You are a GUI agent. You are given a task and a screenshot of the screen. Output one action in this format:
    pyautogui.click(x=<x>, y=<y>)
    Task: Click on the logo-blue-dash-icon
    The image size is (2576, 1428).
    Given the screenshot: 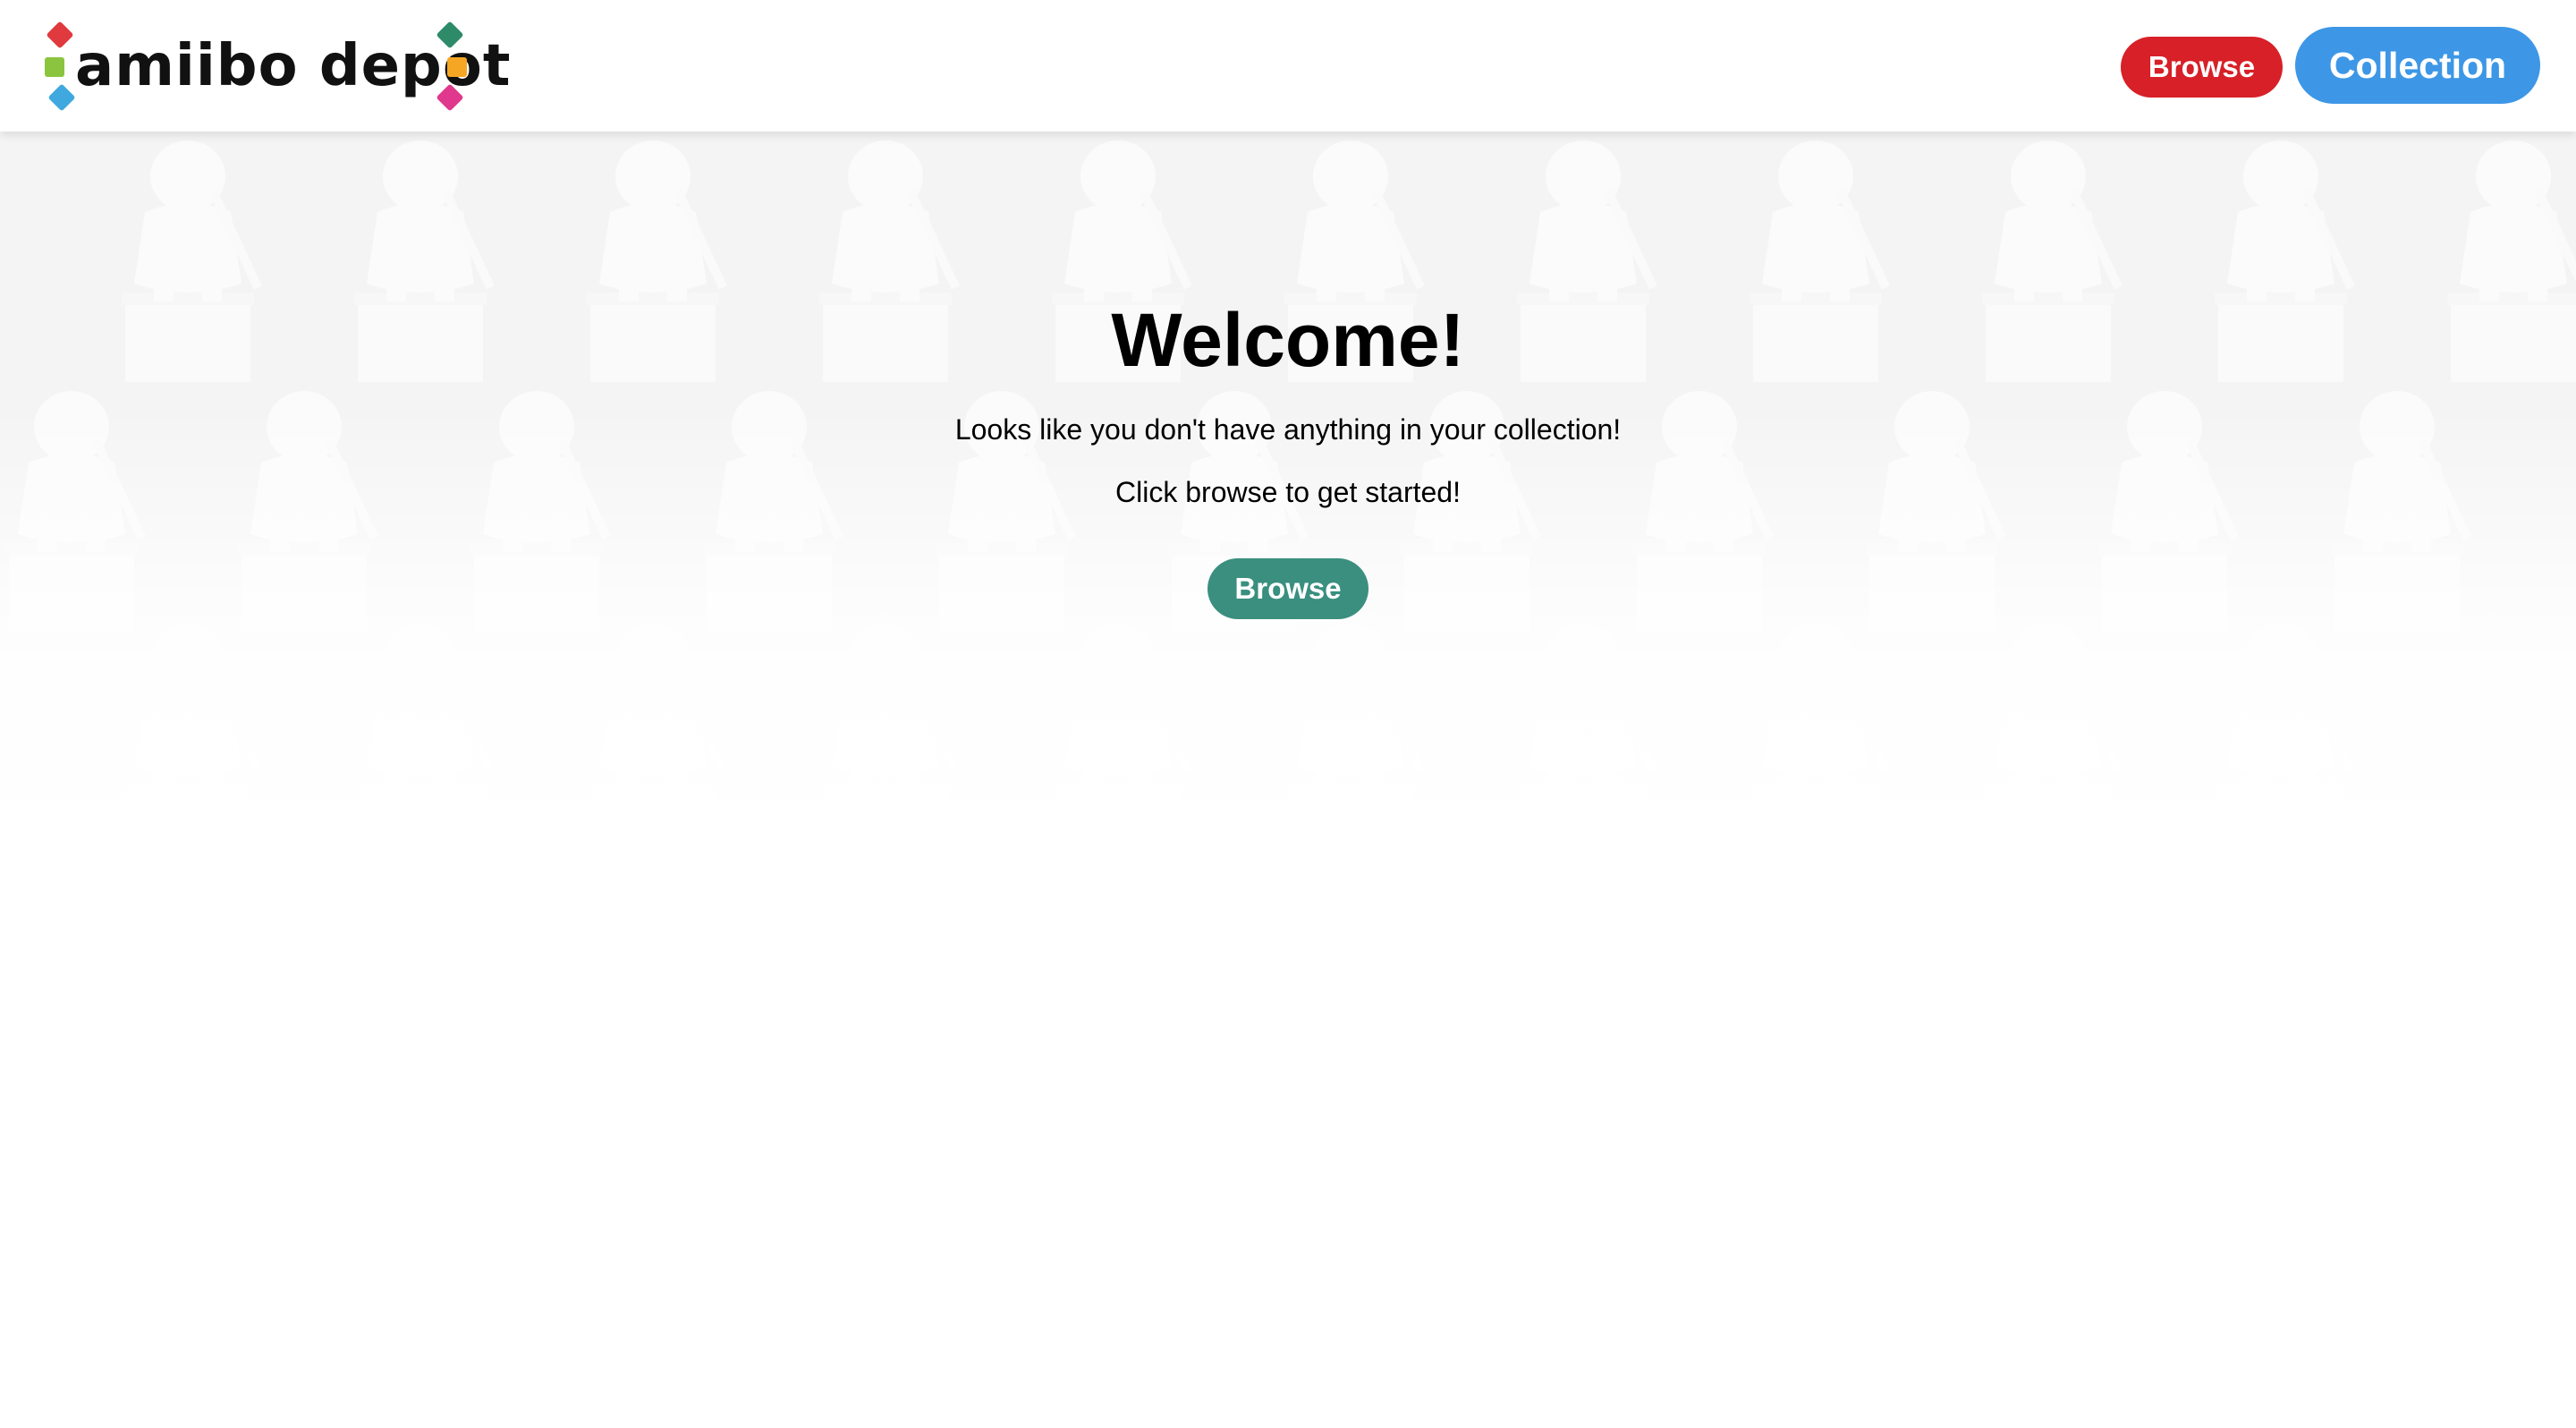 What is the action you would take?
    pyautogui.click(x=61, y=97)
    